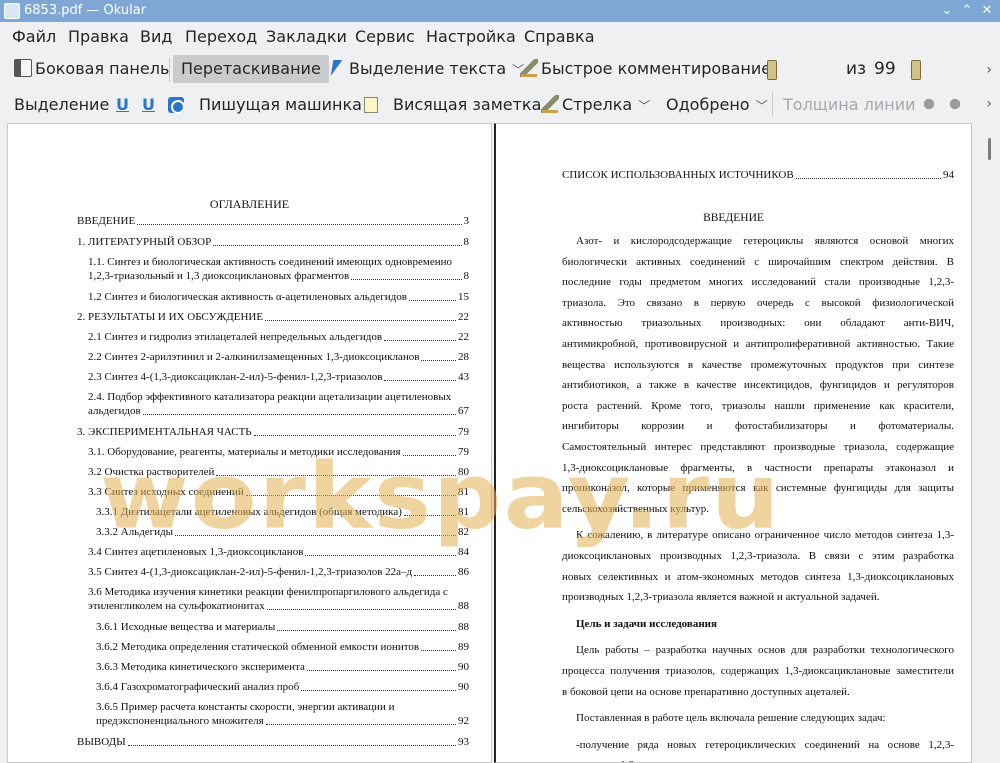 The width and height of the screenshot is (1000, 763). I want to click on minimize-icon: ⌄, so click(947, 11).